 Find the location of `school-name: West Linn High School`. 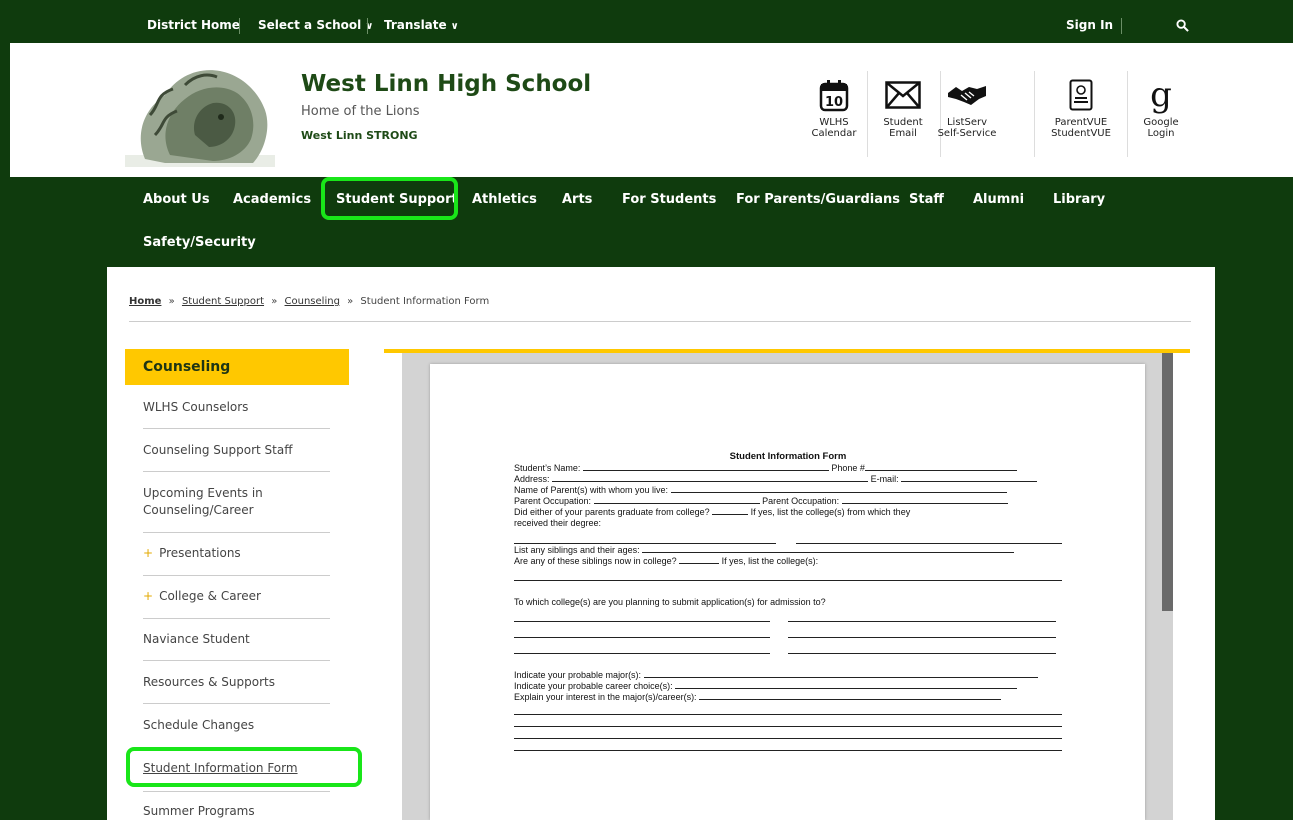

school-name: West Linn High School is located at coordinates (446, 84).